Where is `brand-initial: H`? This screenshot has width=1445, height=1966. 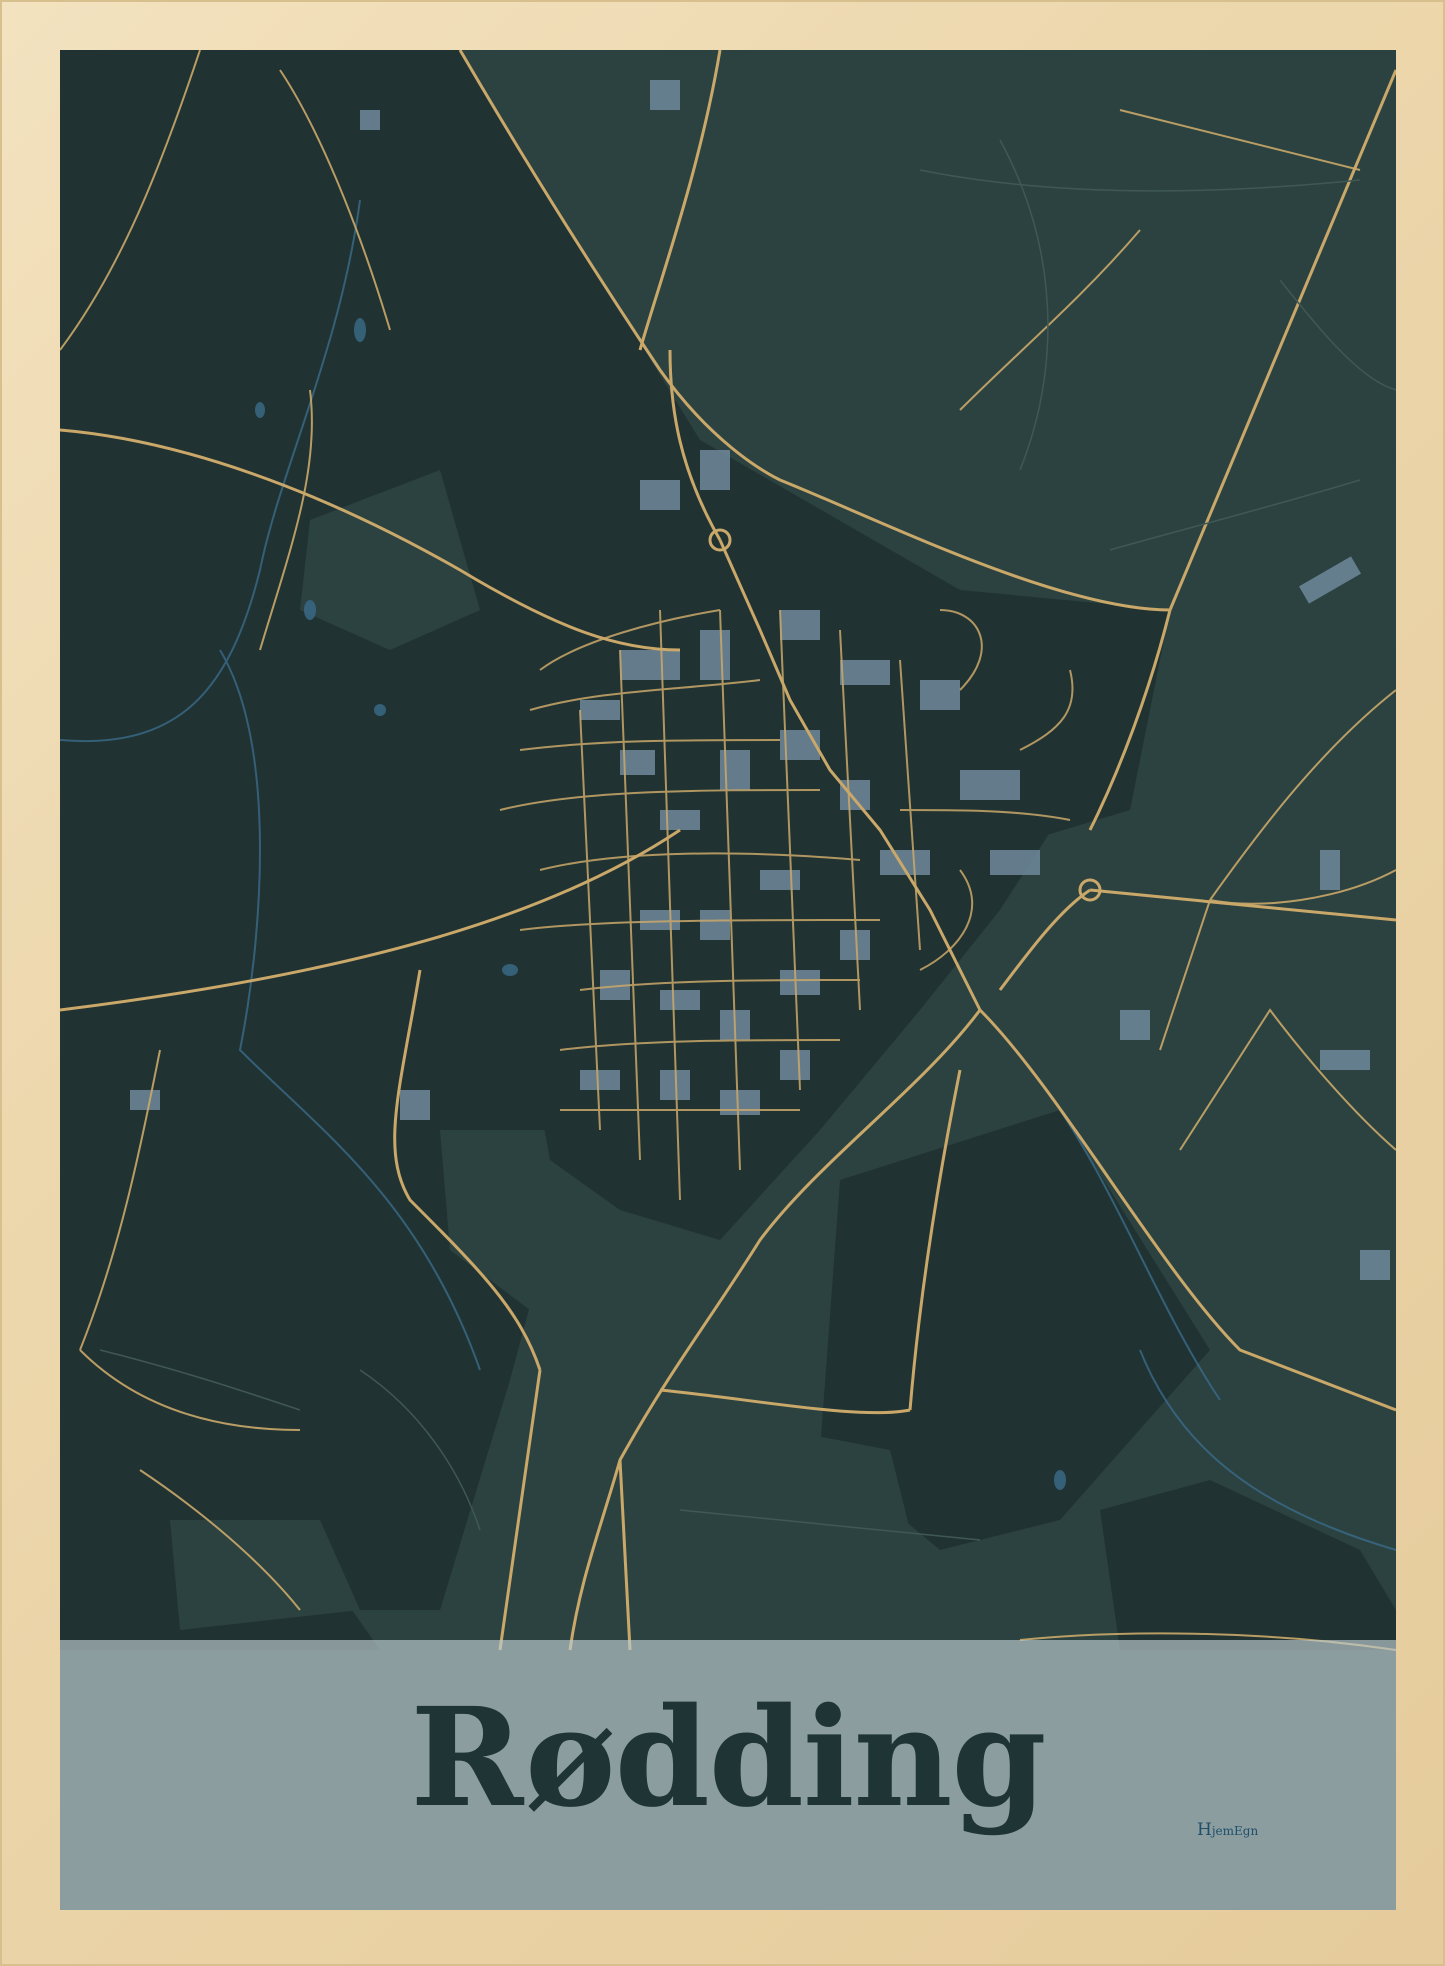 brand-initial: H is located at coordinates (1204, 1830).